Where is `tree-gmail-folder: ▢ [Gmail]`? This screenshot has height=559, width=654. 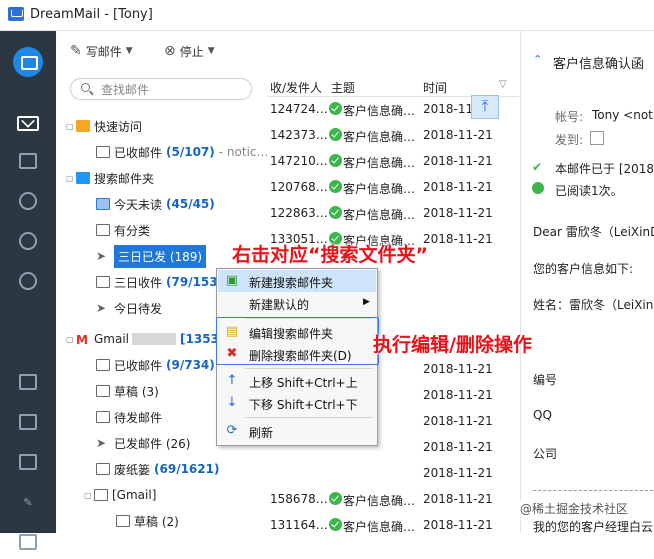 tree-gmail-folder: ▢ [Gmail] is located at coordinates (120, 495).